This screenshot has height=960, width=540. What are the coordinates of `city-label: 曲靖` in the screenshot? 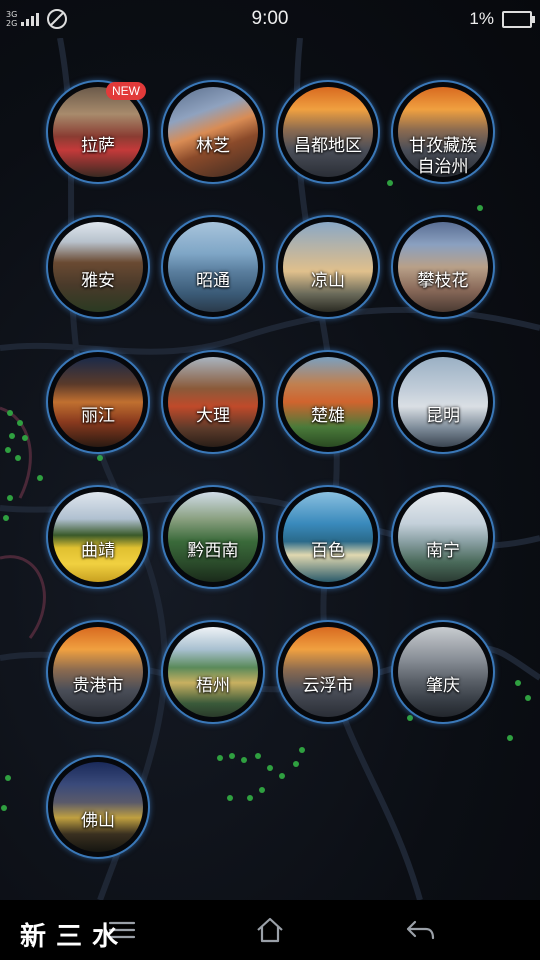 It's located at (98, 551).